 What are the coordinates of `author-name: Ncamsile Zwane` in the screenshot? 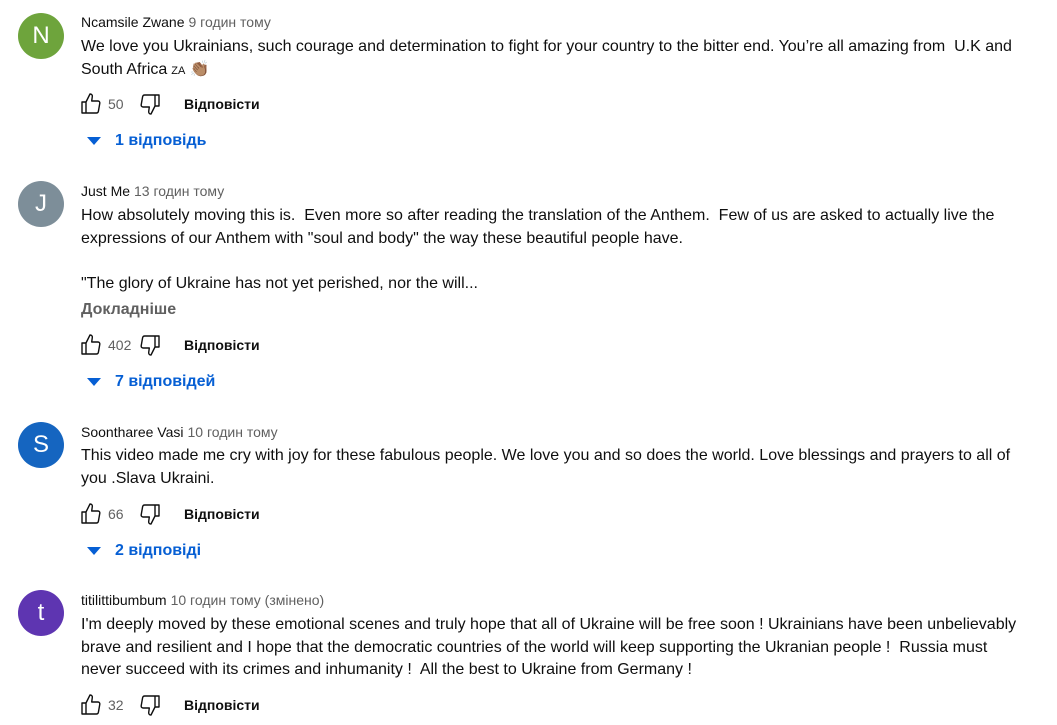 It's located at (132, 22).